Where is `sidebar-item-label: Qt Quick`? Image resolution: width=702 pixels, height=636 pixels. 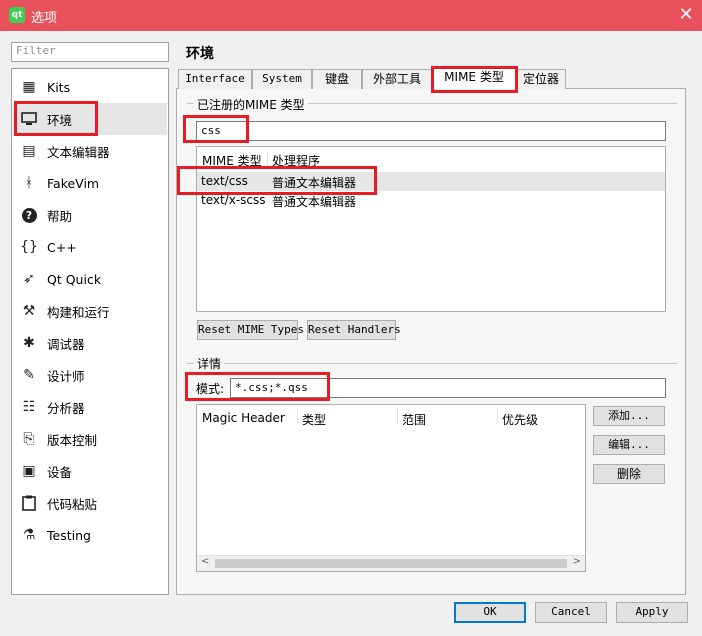 sidebar-item-label: Qt Quick is located at coordinates (74, 279).